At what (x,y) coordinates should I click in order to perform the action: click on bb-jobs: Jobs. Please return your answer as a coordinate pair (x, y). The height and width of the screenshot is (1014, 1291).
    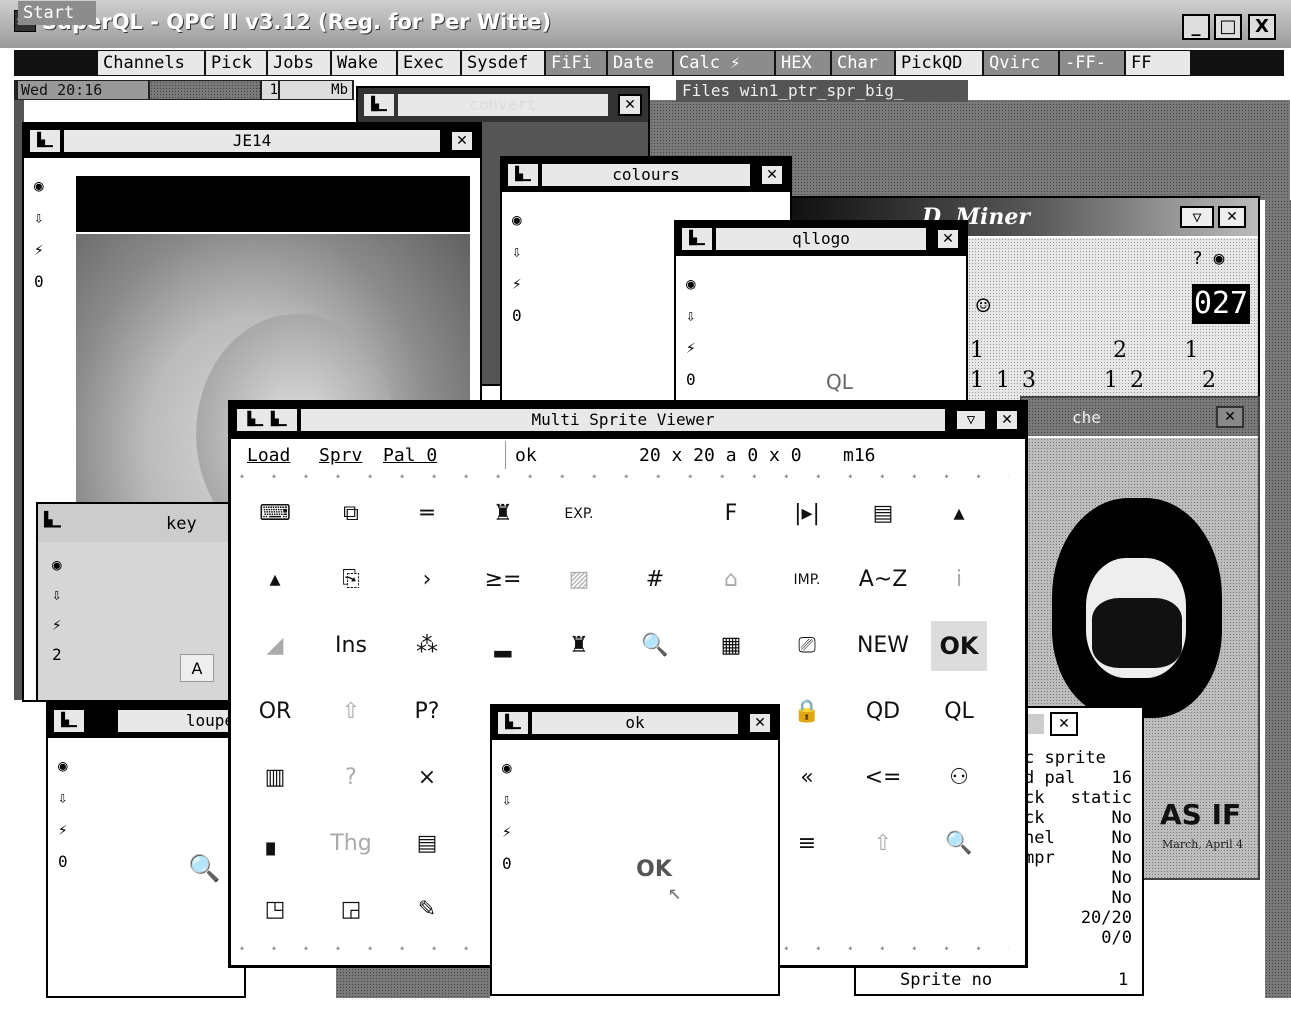
    Looking at the image, I should click on (299, 63).